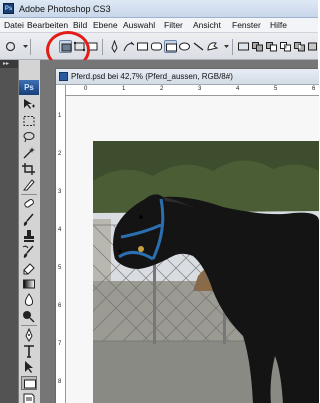  What do you see at coordinates (128, 46) in the screenshot?
I see `freeform-pen-icon` at bounding box center [128, 46].